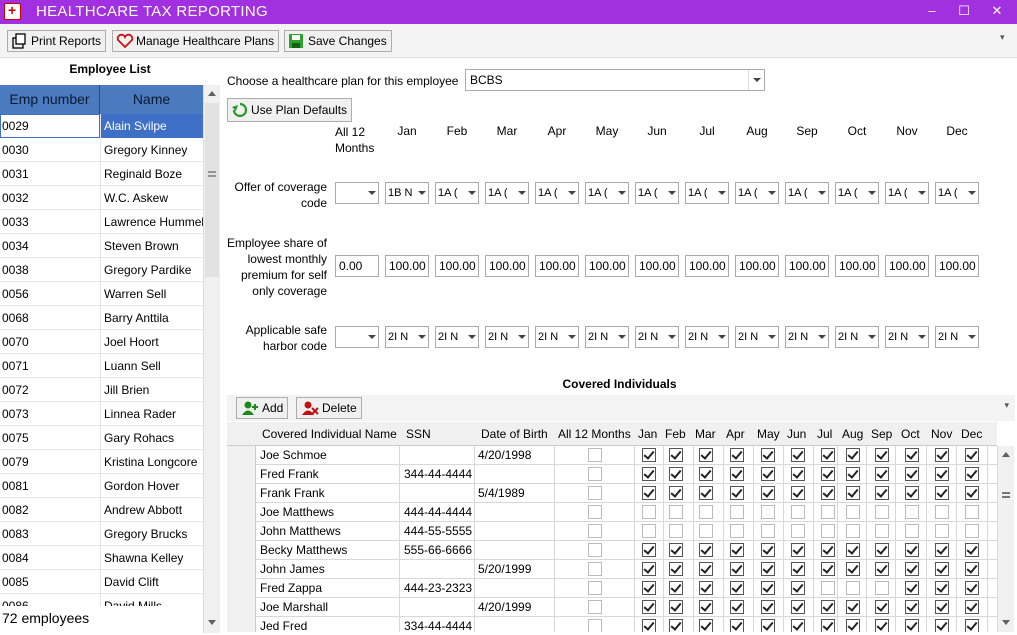 The image size is (1017, 635). I want to click on emp-name-cell: Gregory Pardike, so click(153, 270).